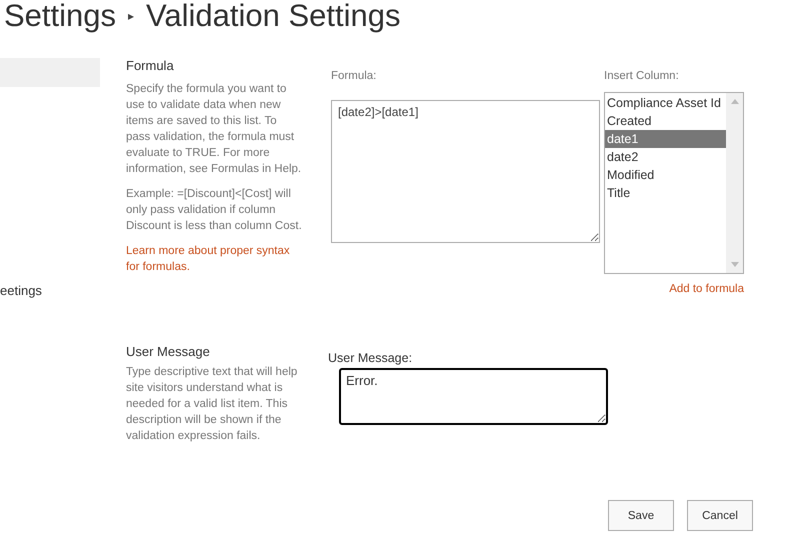 The height and width of the screenshot is (552, 787). What do you see at coordinates (371, 358) in the screenshot?
I see `field-label: User Message:` at bounding box center [371, 358].